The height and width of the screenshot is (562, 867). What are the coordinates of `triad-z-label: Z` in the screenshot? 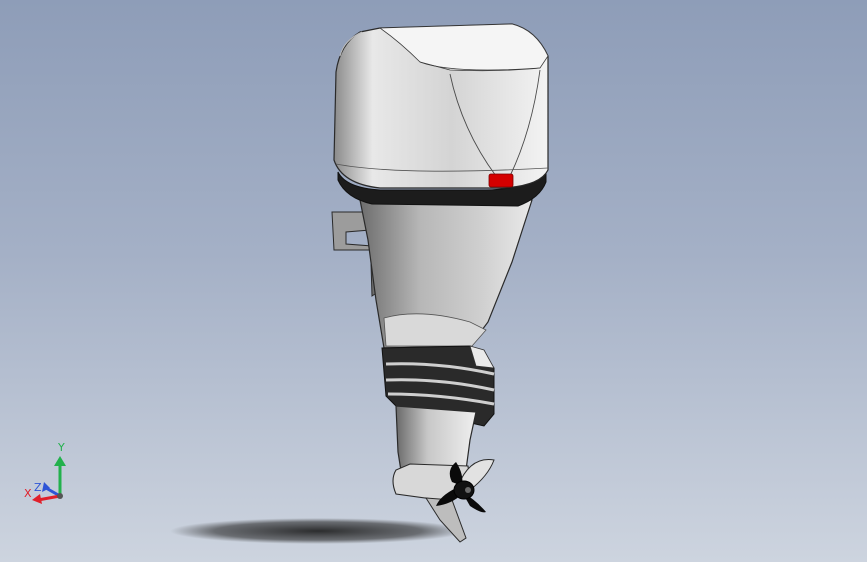 It's located at (38, 487).